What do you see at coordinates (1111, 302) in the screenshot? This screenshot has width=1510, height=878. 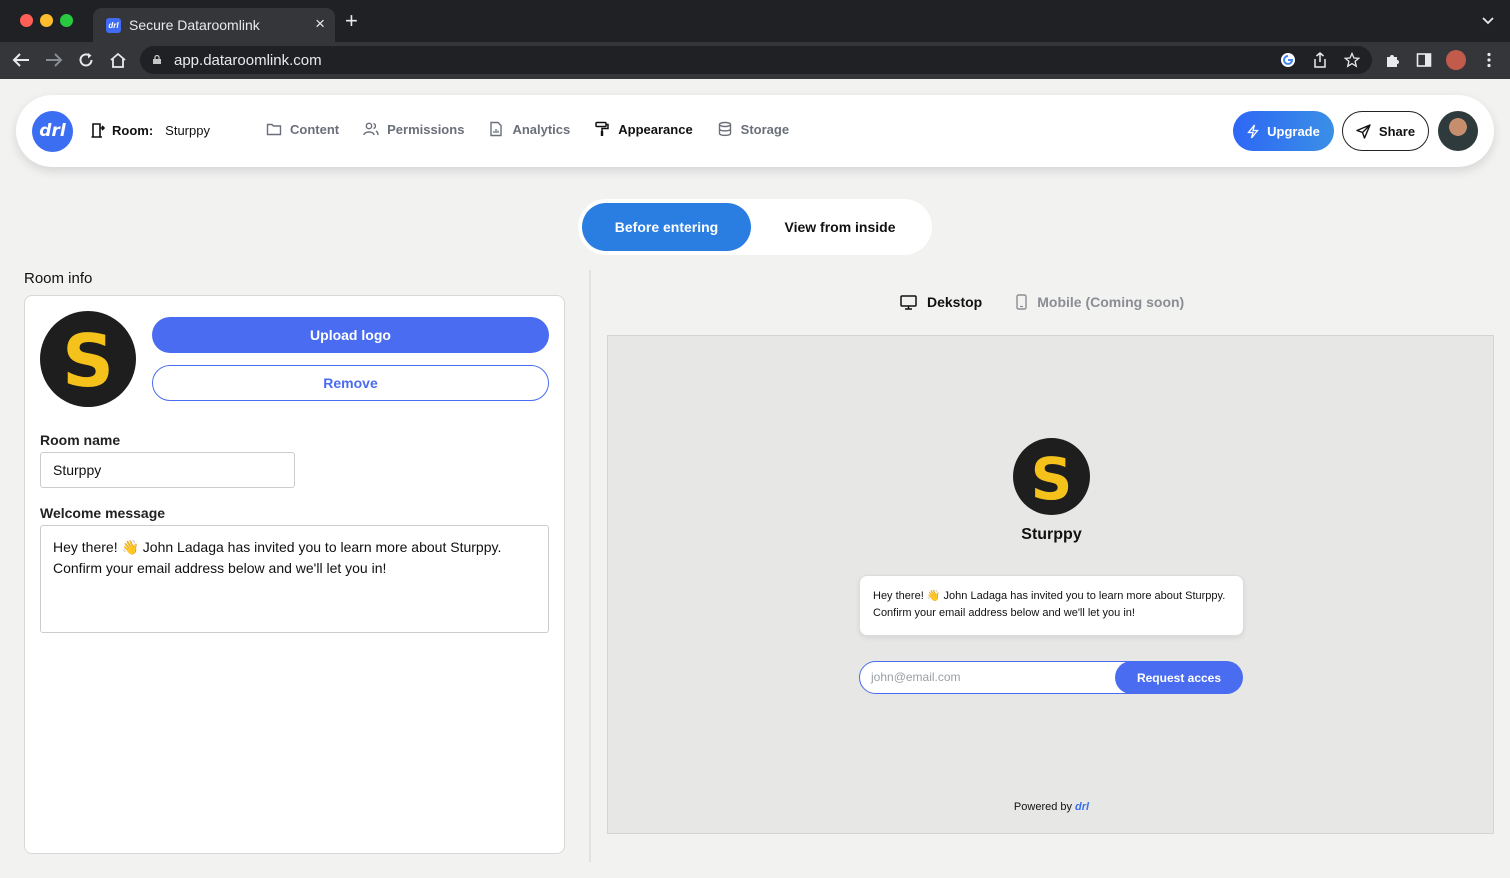 I see `mobile-tab-label: Mobile (Coming soon)` at bounding box center [1111, 302].